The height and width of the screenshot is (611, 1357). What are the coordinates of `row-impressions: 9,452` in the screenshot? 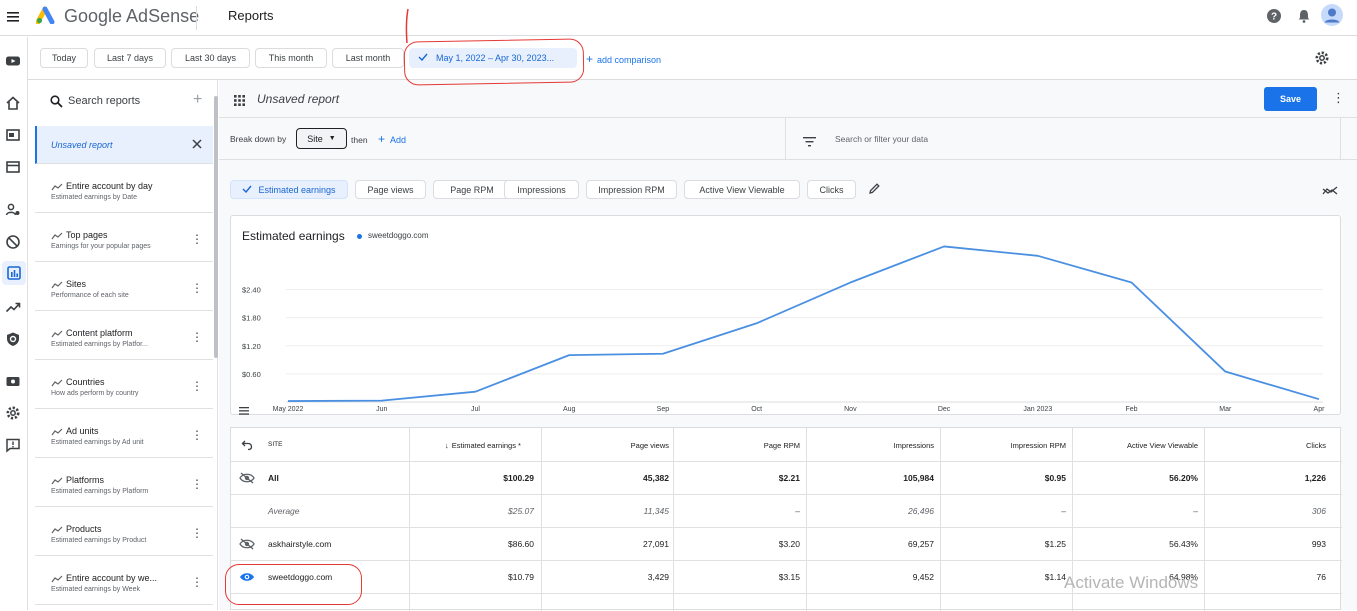 It's located at (923, 577).